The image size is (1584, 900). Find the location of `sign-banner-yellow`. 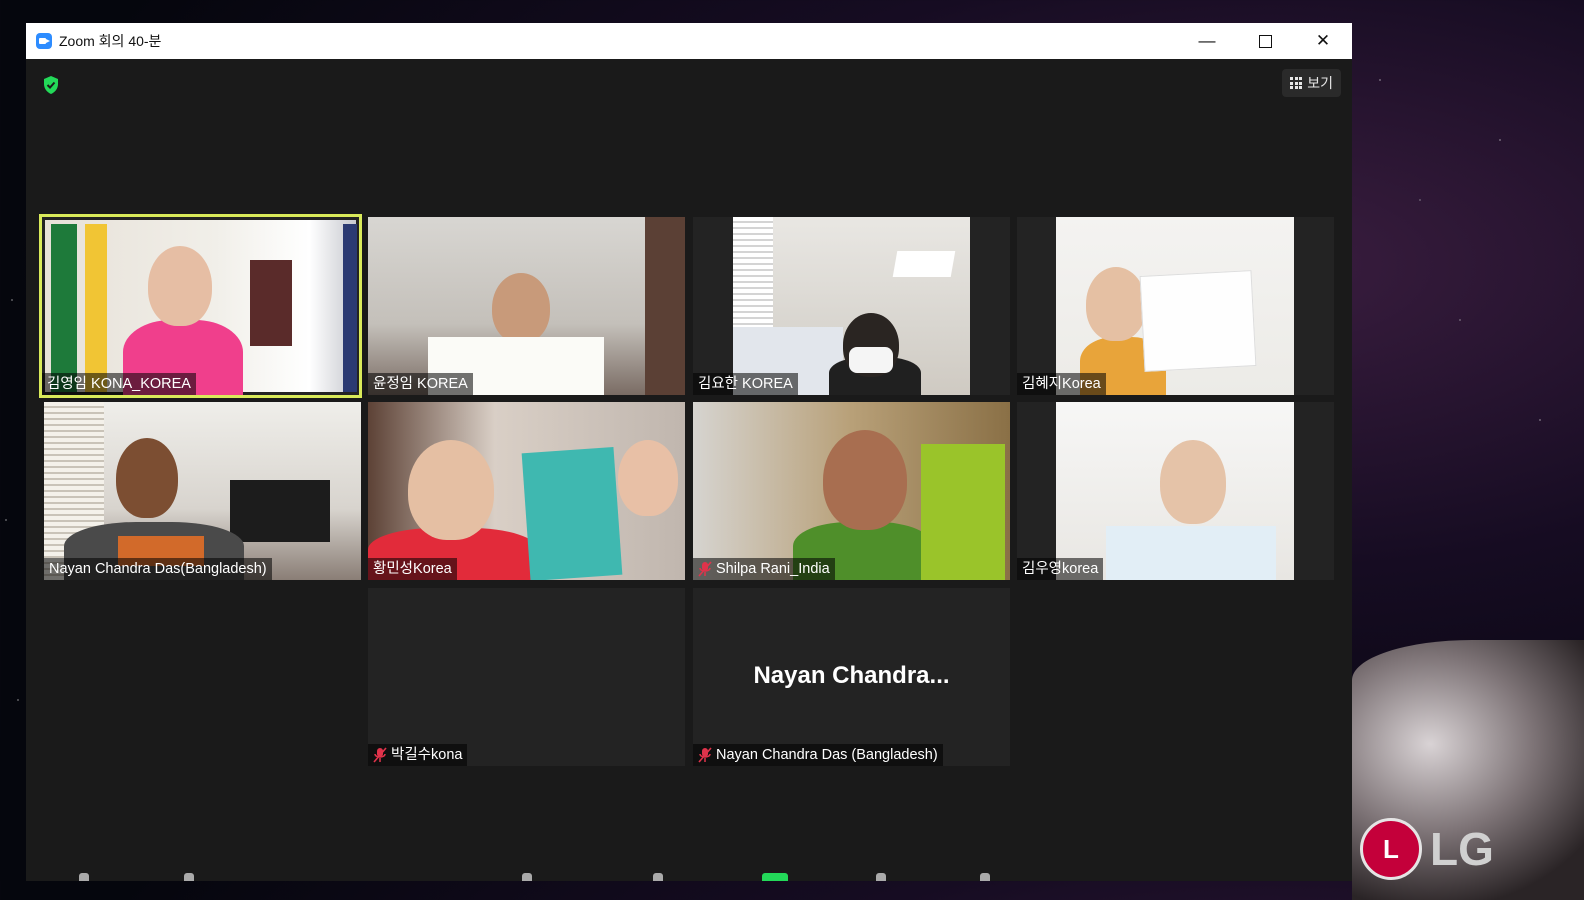

sign-banner-yellow is located at coordinates (96, 308).